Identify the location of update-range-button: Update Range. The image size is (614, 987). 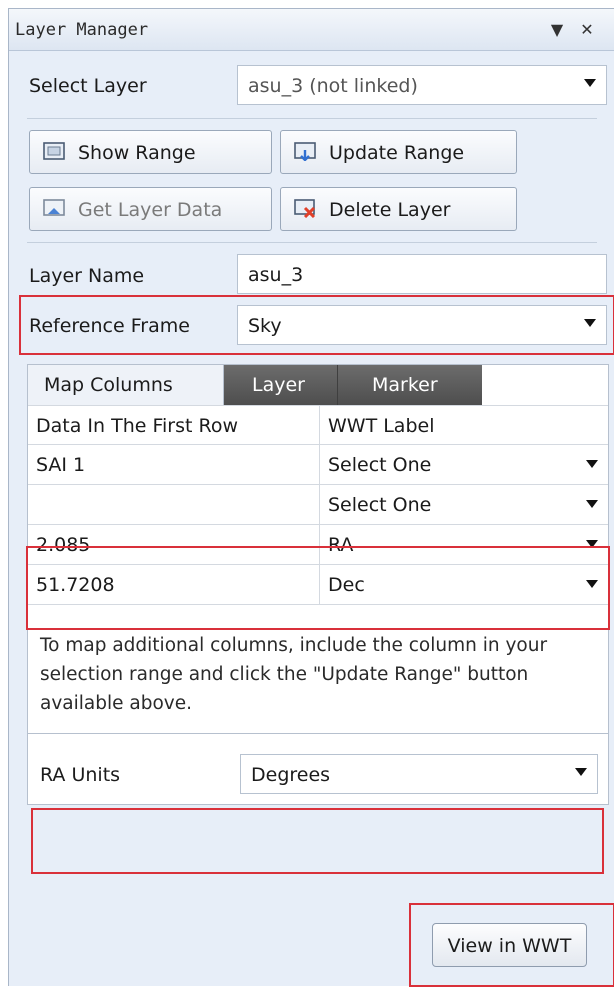
(398, 152).